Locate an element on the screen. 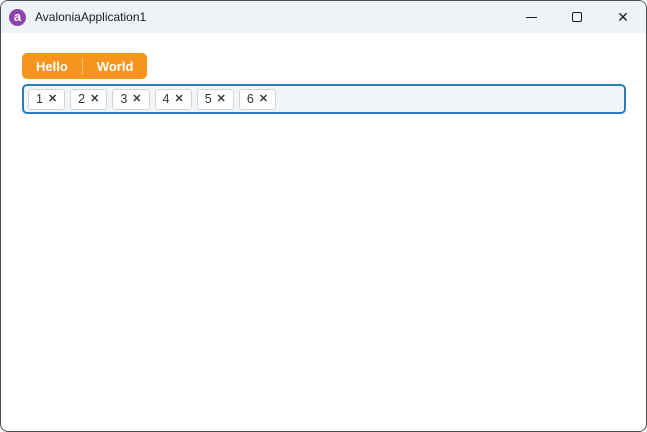 The image size is (647, 432). minimize-button is located at coordinates (531, 17).